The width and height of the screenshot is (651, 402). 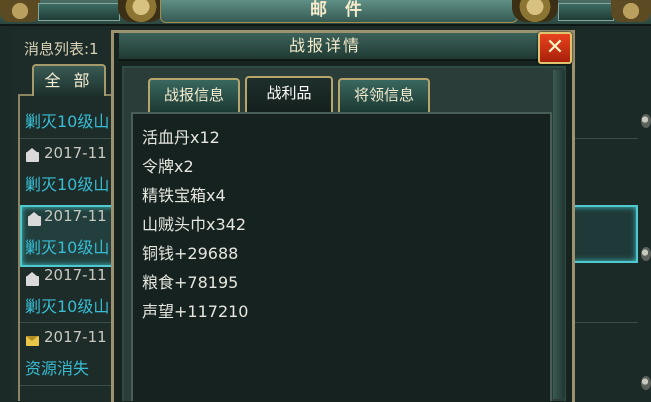 I want to click on scrollbar-thumb, so click(x=646, y=254).